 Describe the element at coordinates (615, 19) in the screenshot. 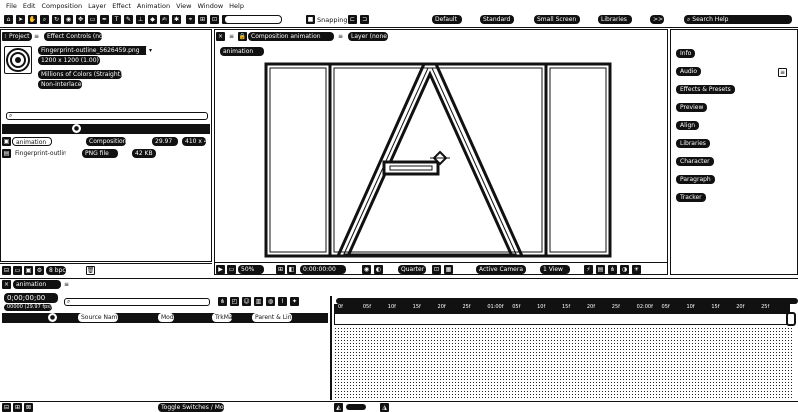

I see `workspace-libraries: Libraries` at that location.